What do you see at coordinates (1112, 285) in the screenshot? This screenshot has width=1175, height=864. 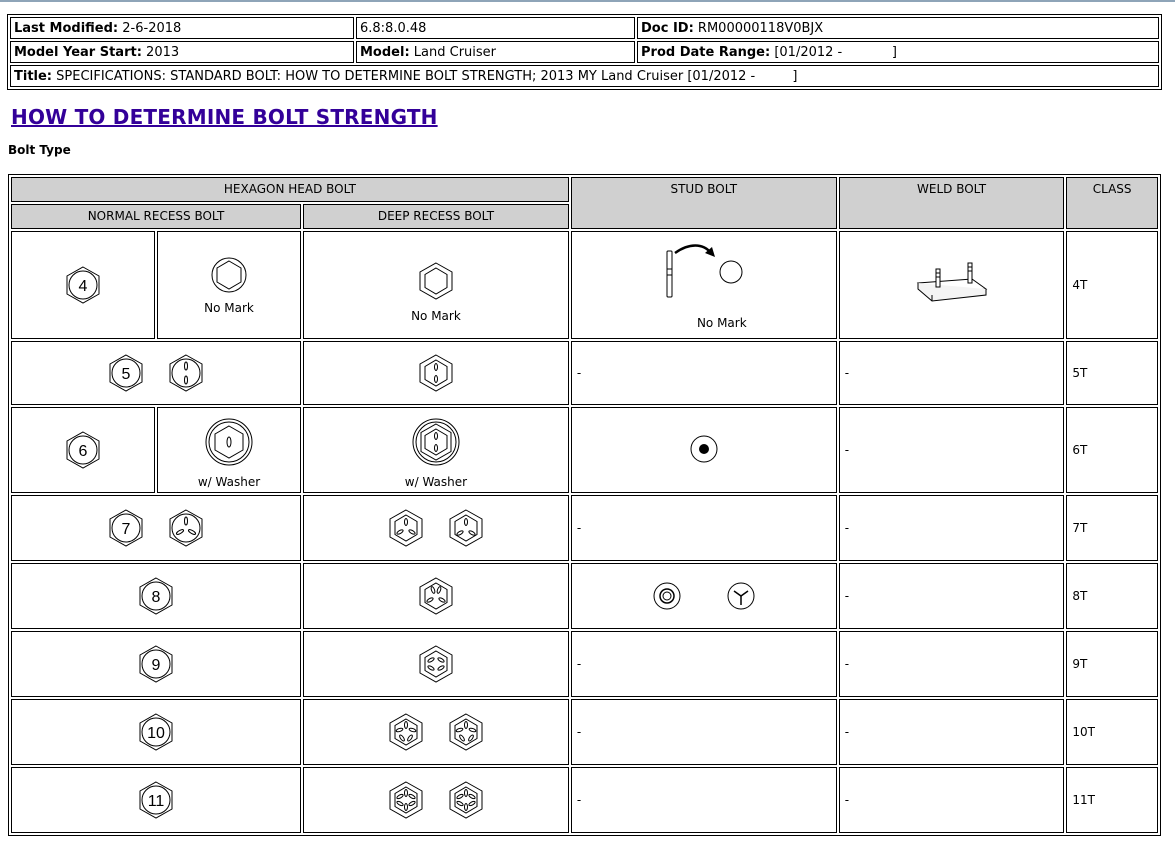 I see `class-cell: 4T` at bounding box center [1112, 285].